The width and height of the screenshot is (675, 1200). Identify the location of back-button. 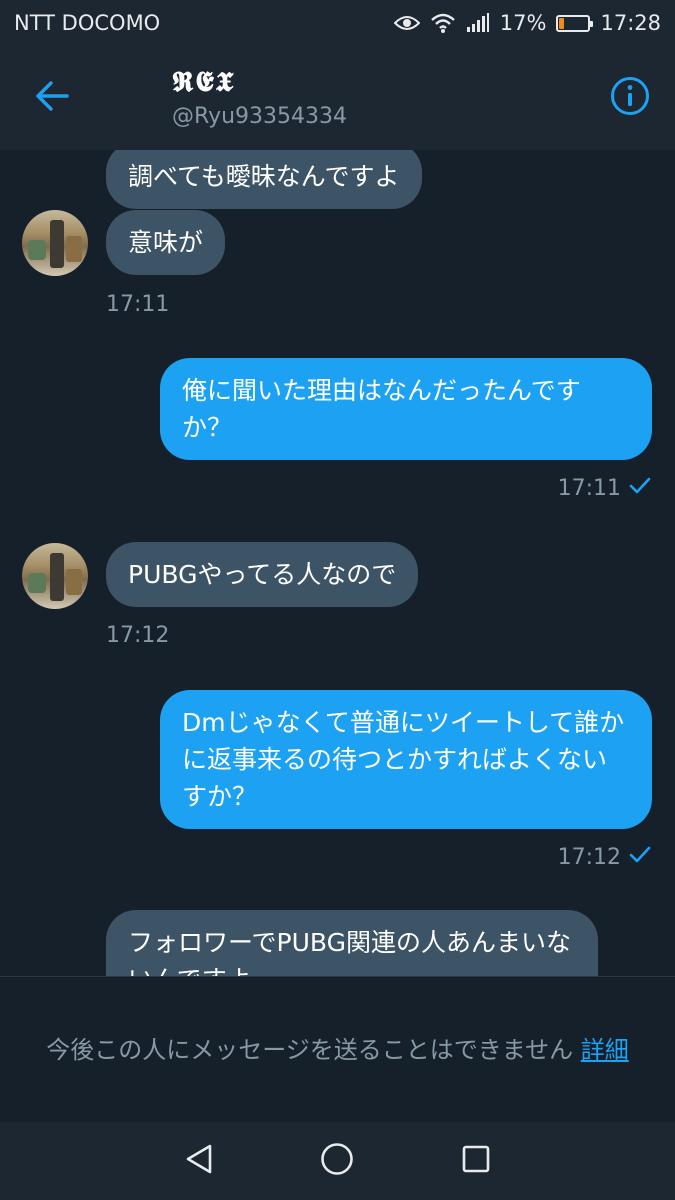
(52, 98).